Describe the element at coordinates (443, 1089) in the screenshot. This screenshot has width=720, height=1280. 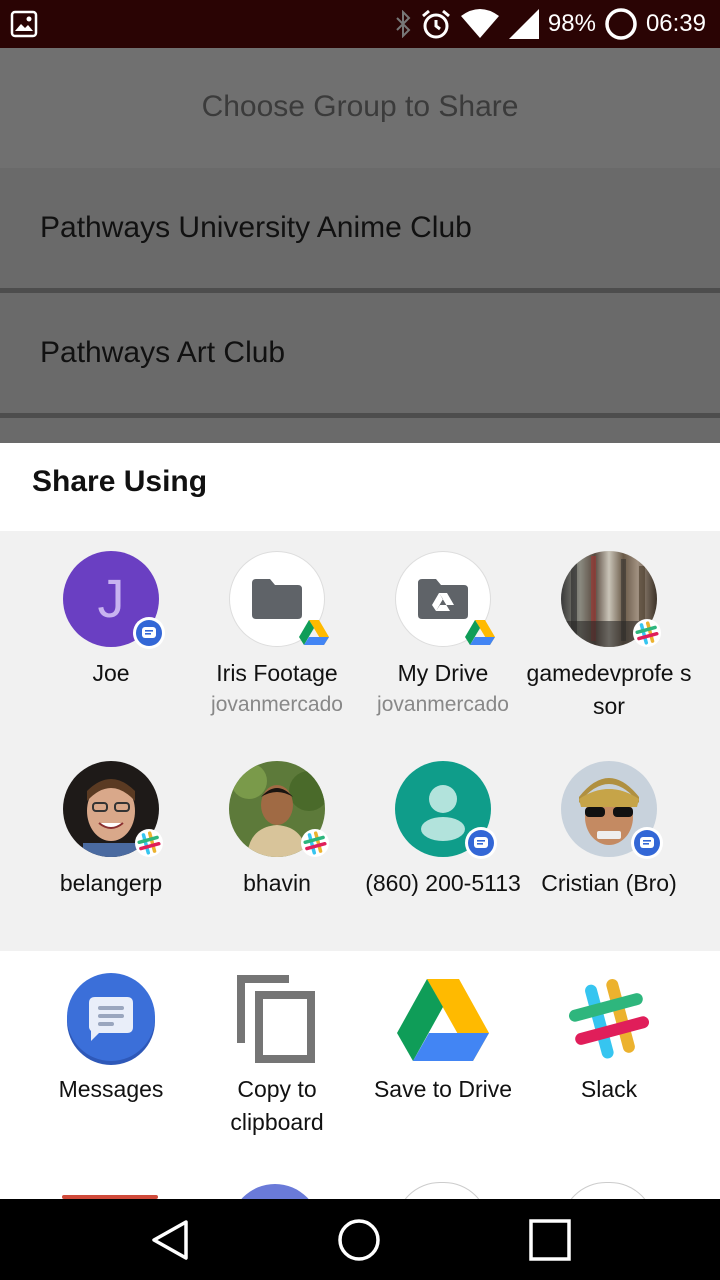
I see `app-label: Save to Drive` at that location.